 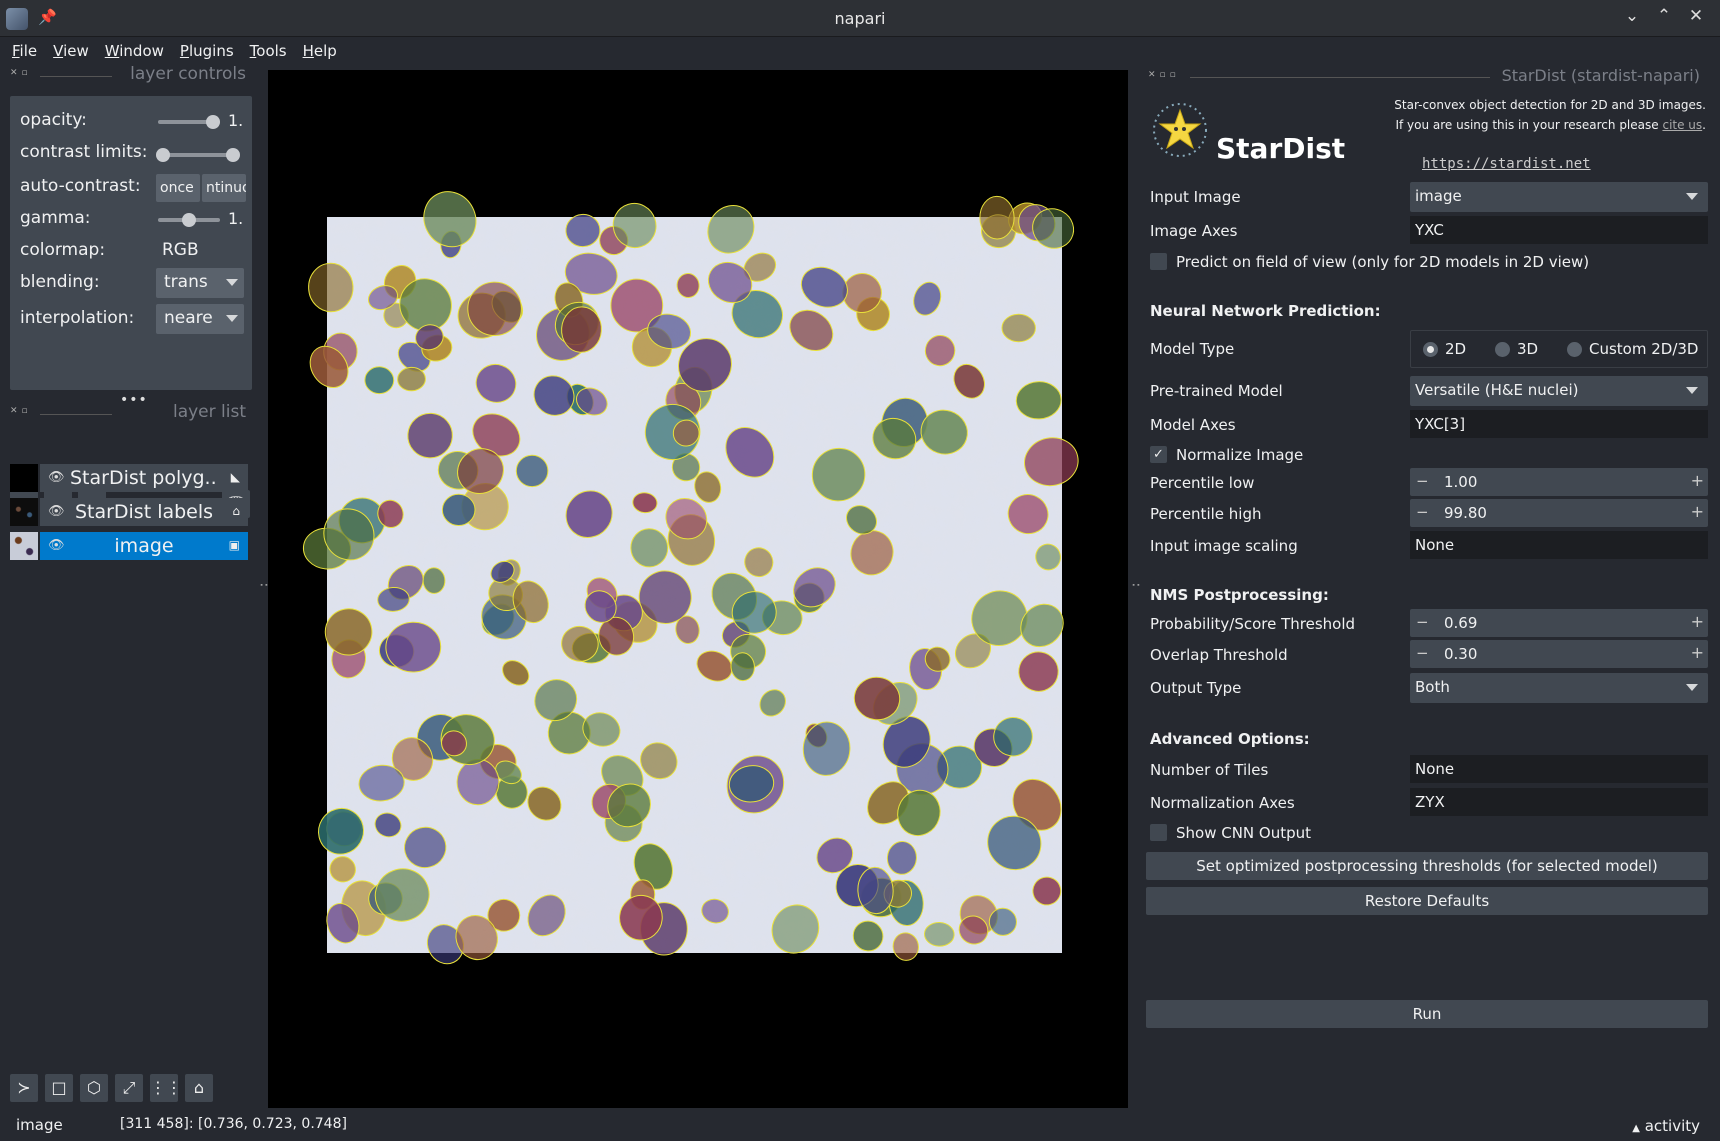 What do you see at coordinates (166, 1088) in the screenshot?
I see `grid-view-icon: ⋮⋮` at bounding box center [166, 1088].